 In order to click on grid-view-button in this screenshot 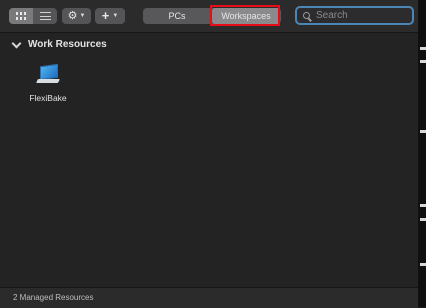, I will do `click(21, 16)`.